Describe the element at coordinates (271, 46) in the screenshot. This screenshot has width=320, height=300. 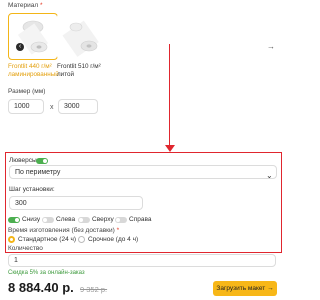
I see `arrow-right-icon: →` at that location.